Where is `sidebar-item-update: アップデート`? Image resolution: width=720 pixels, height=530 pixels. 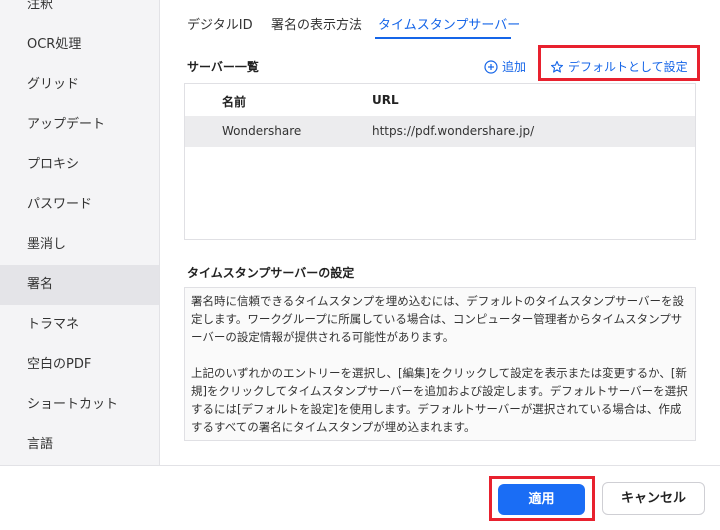
sidebar-item-update: アップデート is located at coordinates (79, 125).